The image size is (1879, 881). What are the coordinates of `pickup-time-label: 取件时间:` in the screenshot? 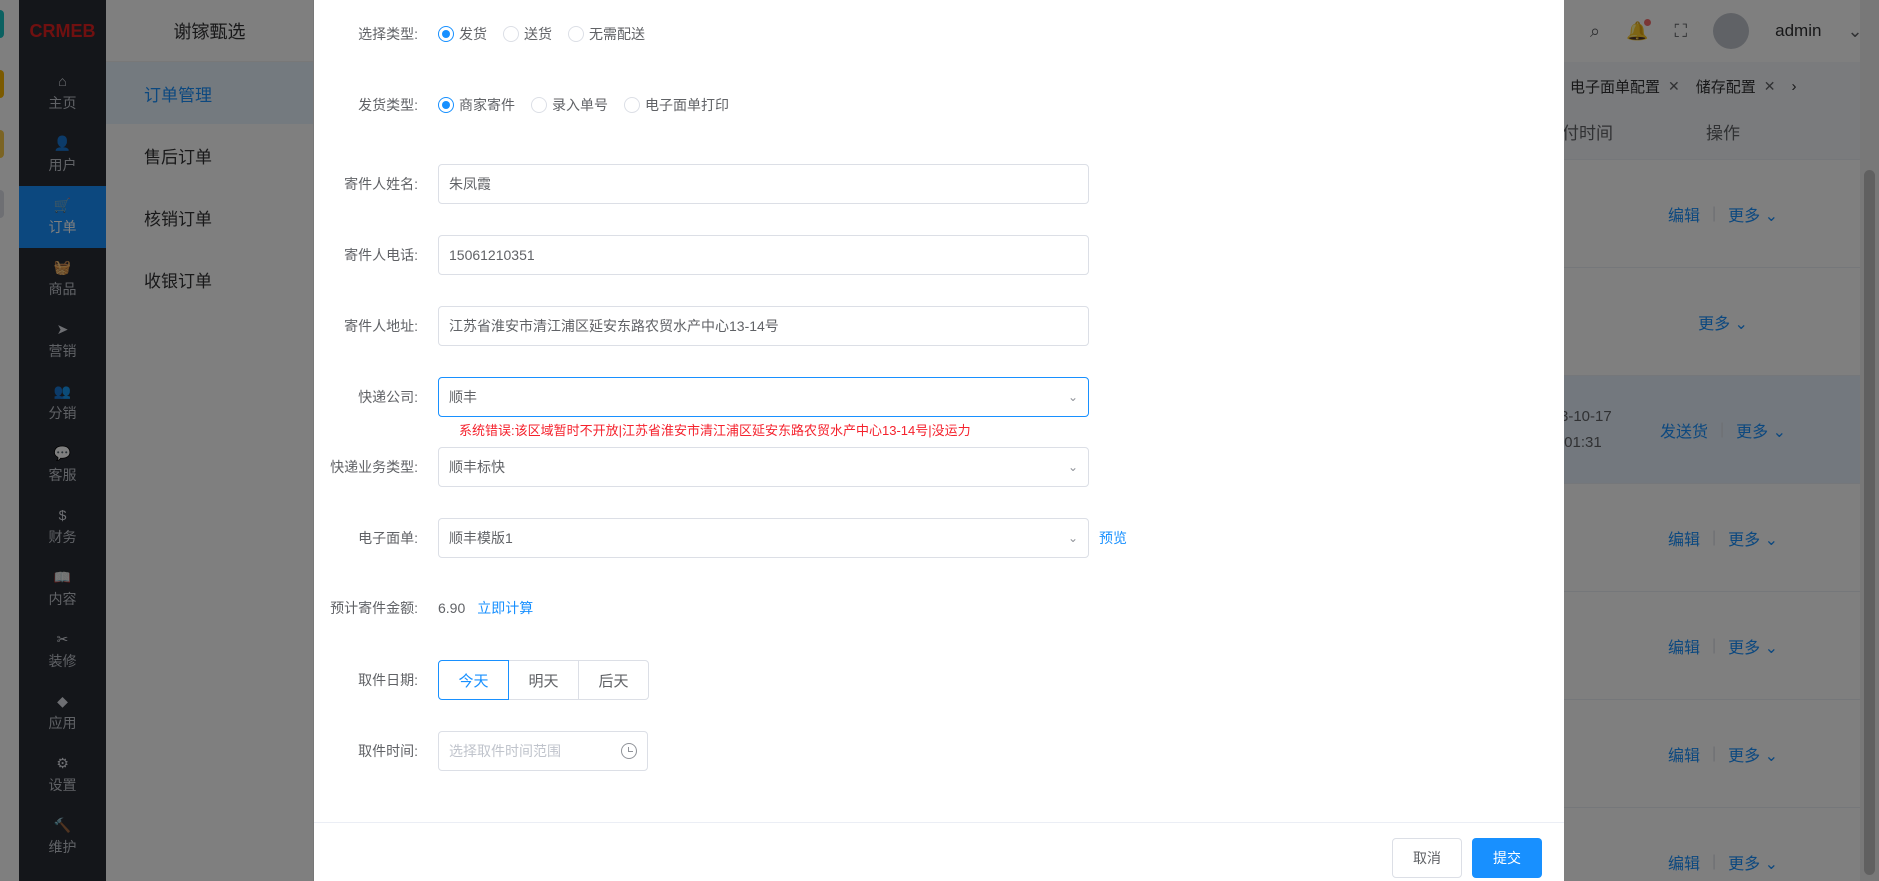 It's located at (388, 751).